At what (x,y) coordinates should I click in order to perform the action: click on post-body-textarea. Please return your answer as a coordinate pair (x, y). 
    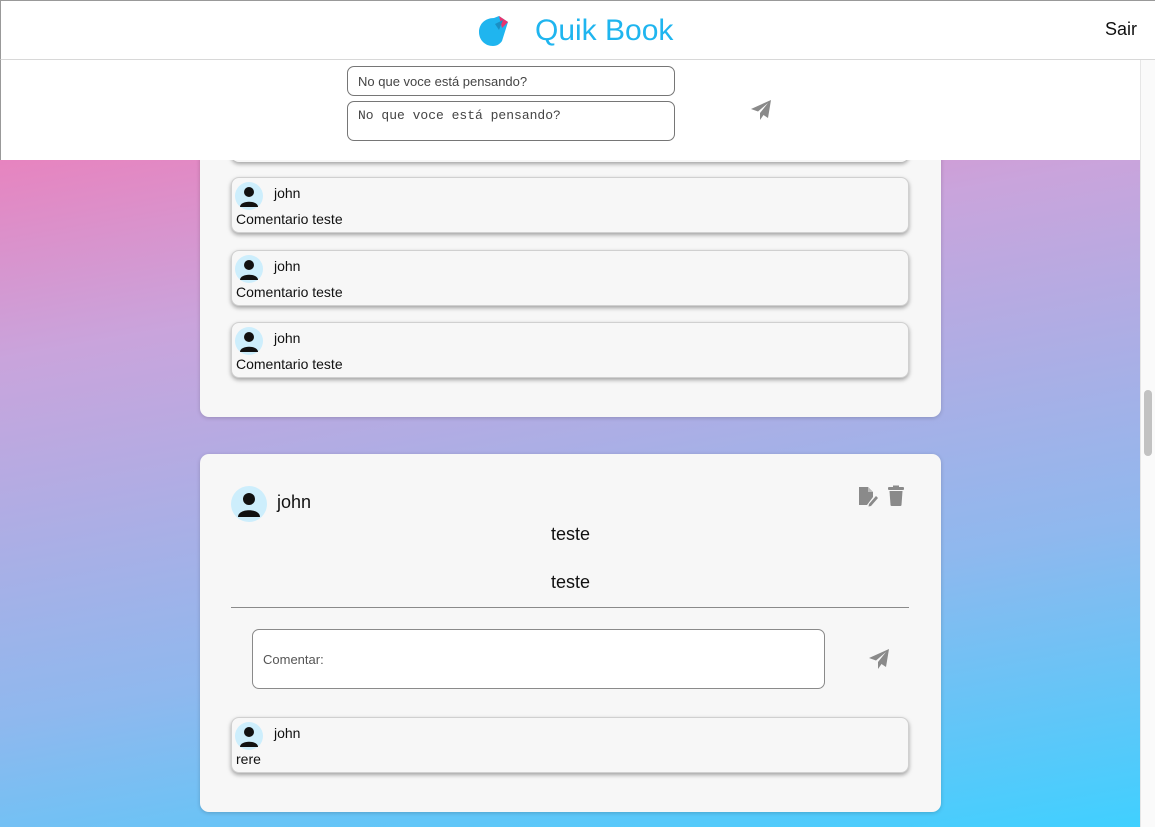
    Looking at the image, I should click on (511, 121).